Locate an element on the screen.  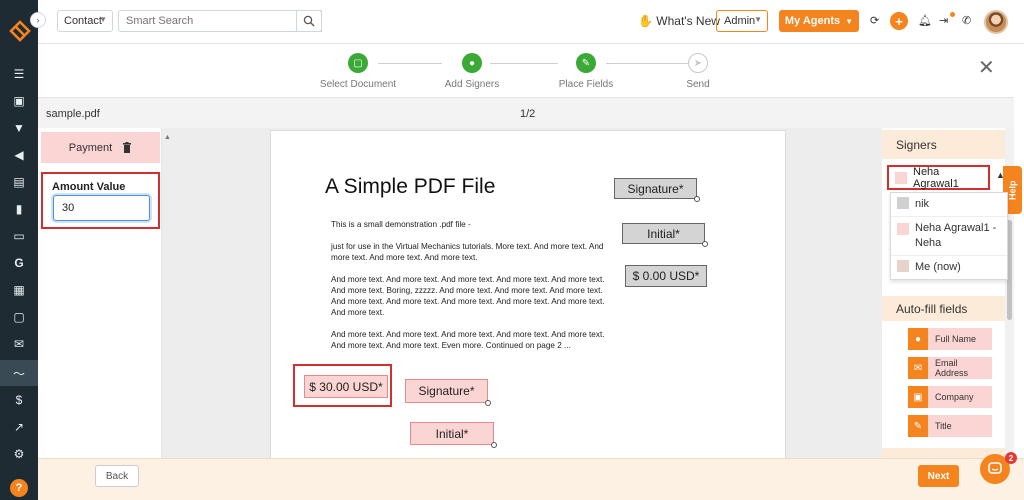
search-button is located at coordinates (309, 21).